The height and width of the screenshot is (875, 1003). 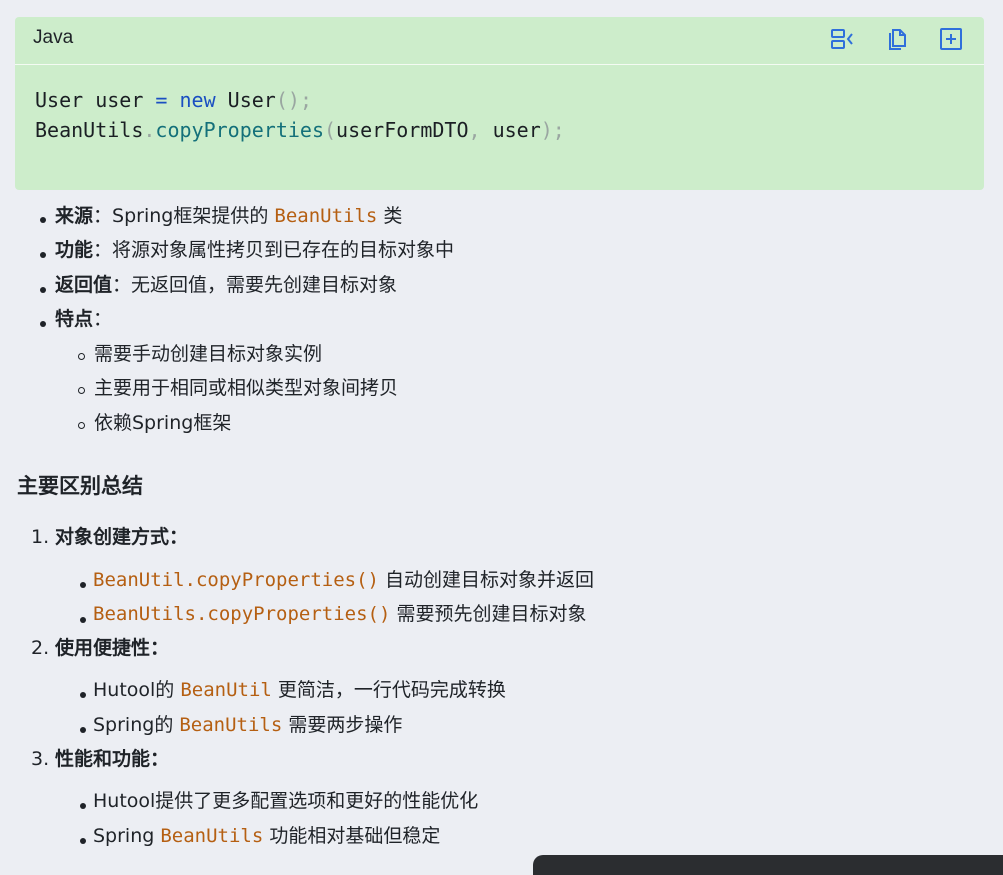 I want to click on code-block-header: Java, so click(x=499, y=41).